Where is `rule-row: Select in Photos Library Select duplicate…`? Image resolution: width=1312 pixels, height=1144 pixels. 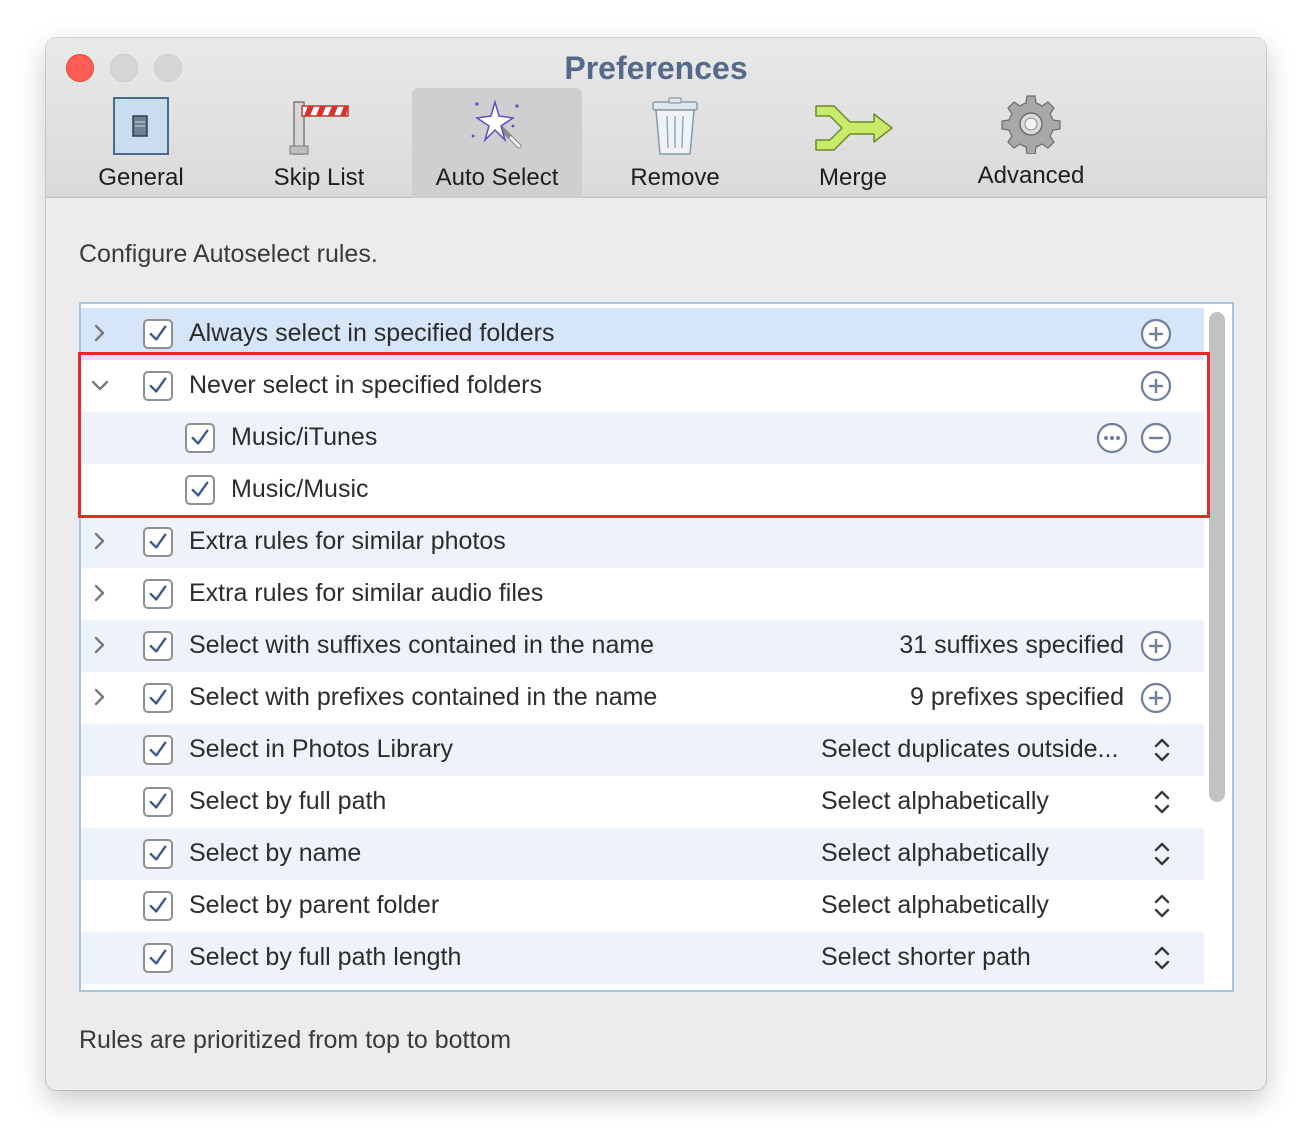 rule-row: Select in Photos Library Select duplicate… is located at coordinates (642, 750).